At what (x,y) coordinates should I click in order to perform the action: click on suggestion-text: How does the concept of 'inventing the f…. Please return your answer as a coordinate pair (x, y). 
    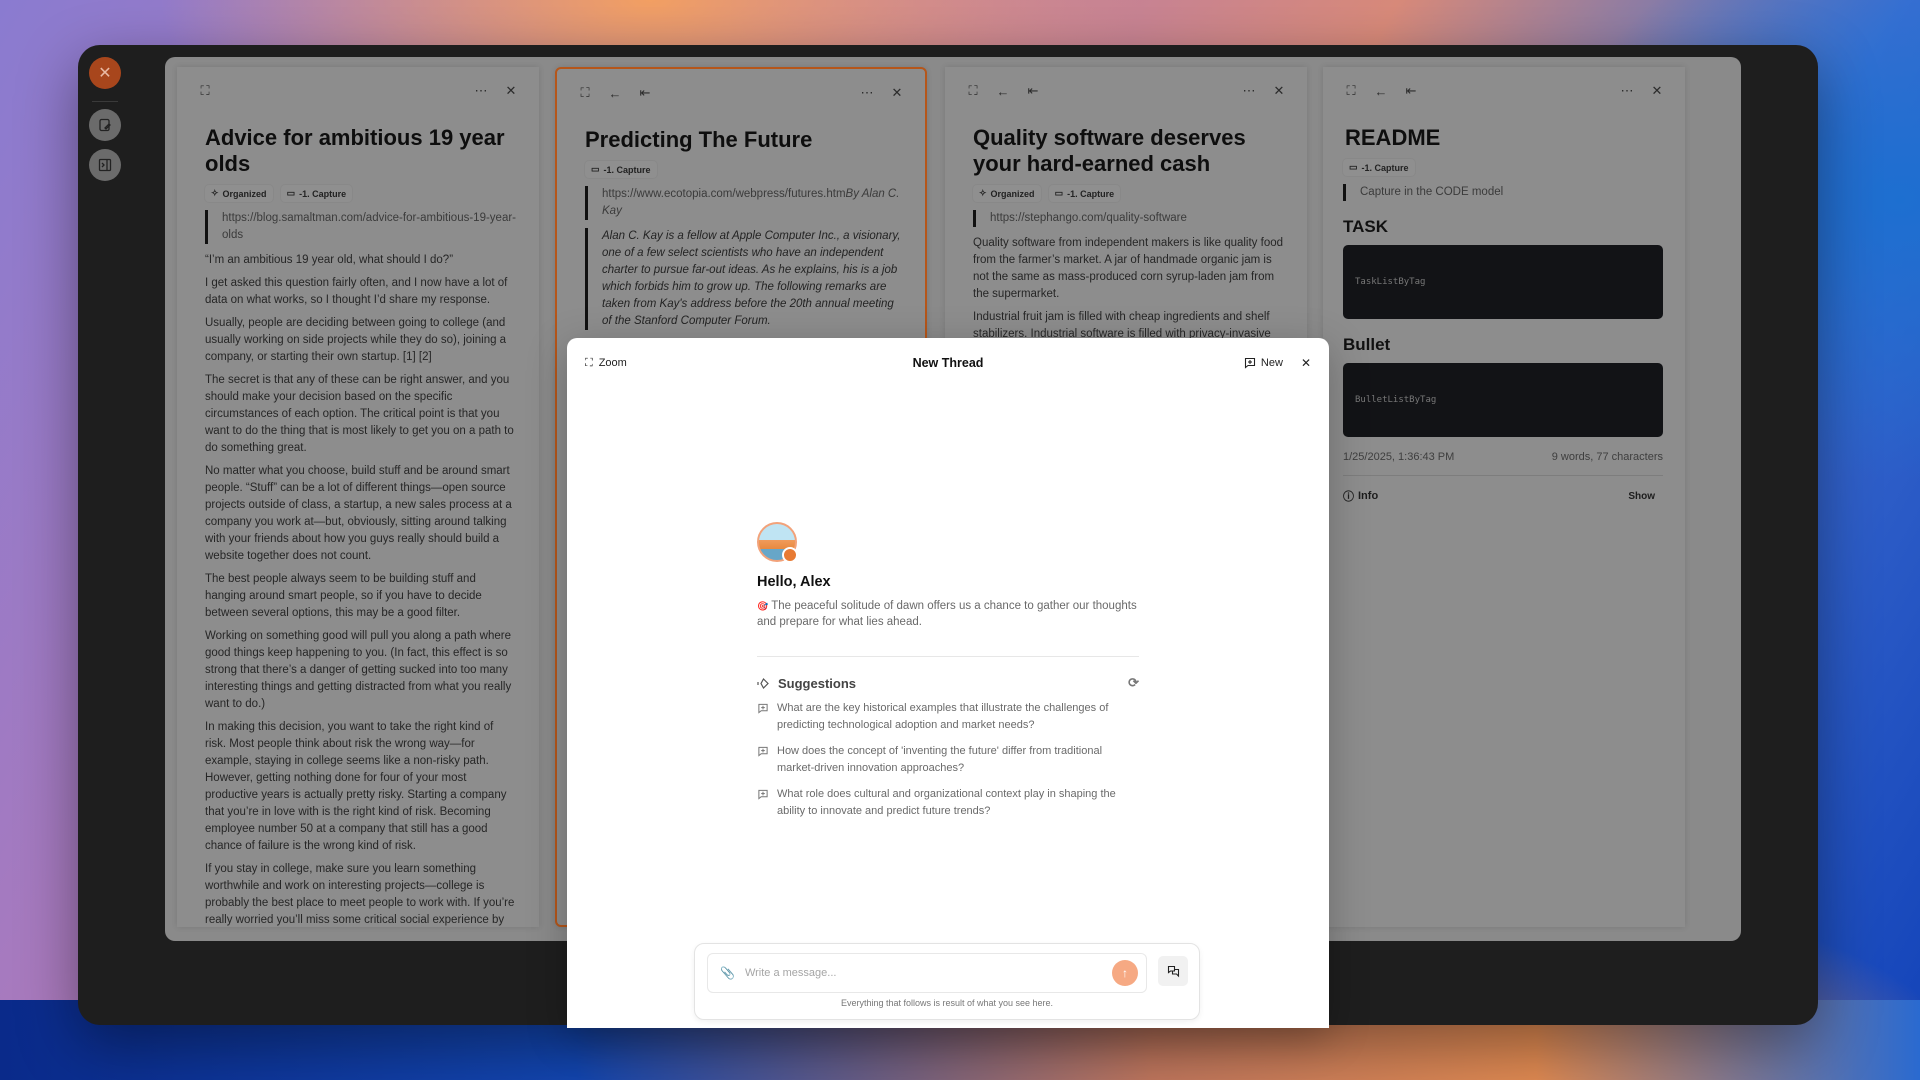
    Looking at the image, I should click on (940, 759).